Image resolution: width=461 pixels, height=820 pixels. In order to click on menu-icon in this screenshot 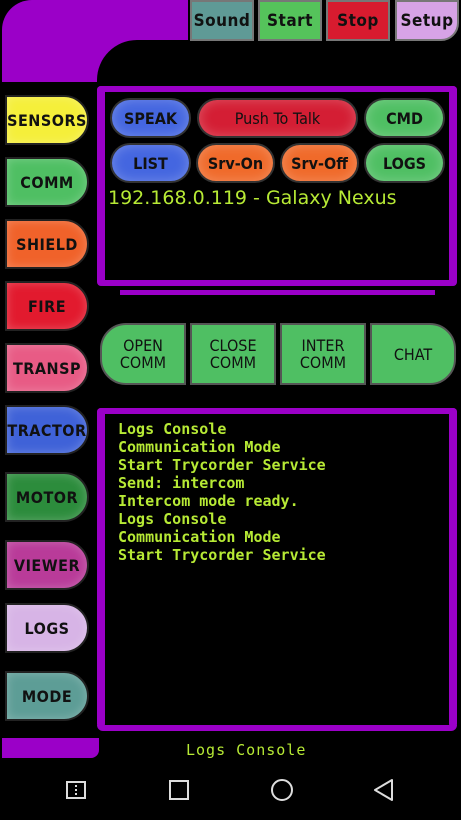, I will do `click(76, 792)`.